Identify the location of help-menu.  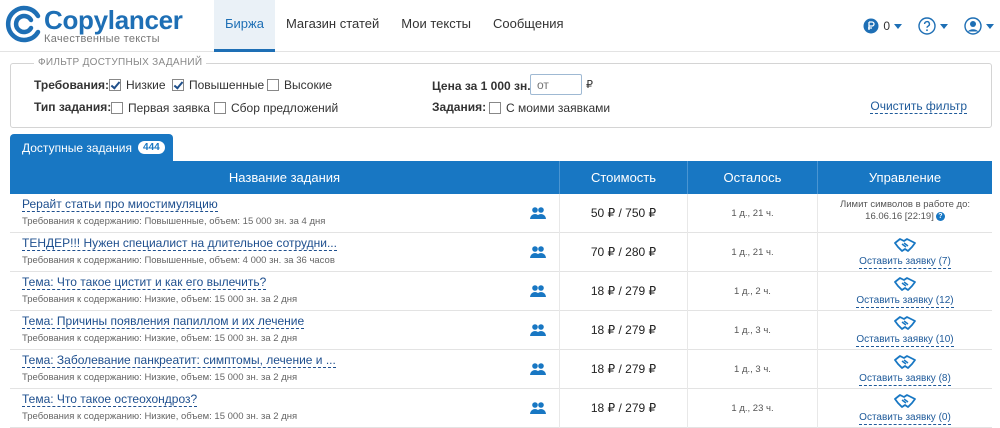
(933, 26).